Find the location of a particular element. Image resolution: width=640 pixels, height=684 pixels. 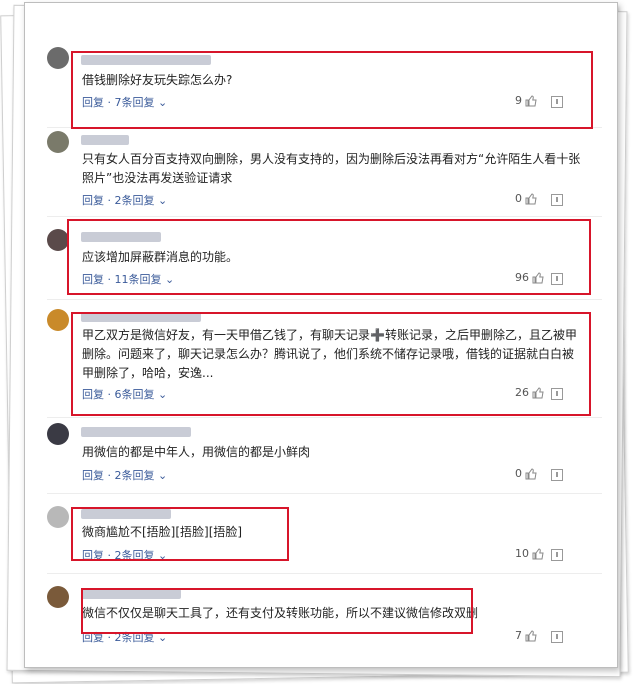

like-count: 10 is located at coordinates (522, 553).